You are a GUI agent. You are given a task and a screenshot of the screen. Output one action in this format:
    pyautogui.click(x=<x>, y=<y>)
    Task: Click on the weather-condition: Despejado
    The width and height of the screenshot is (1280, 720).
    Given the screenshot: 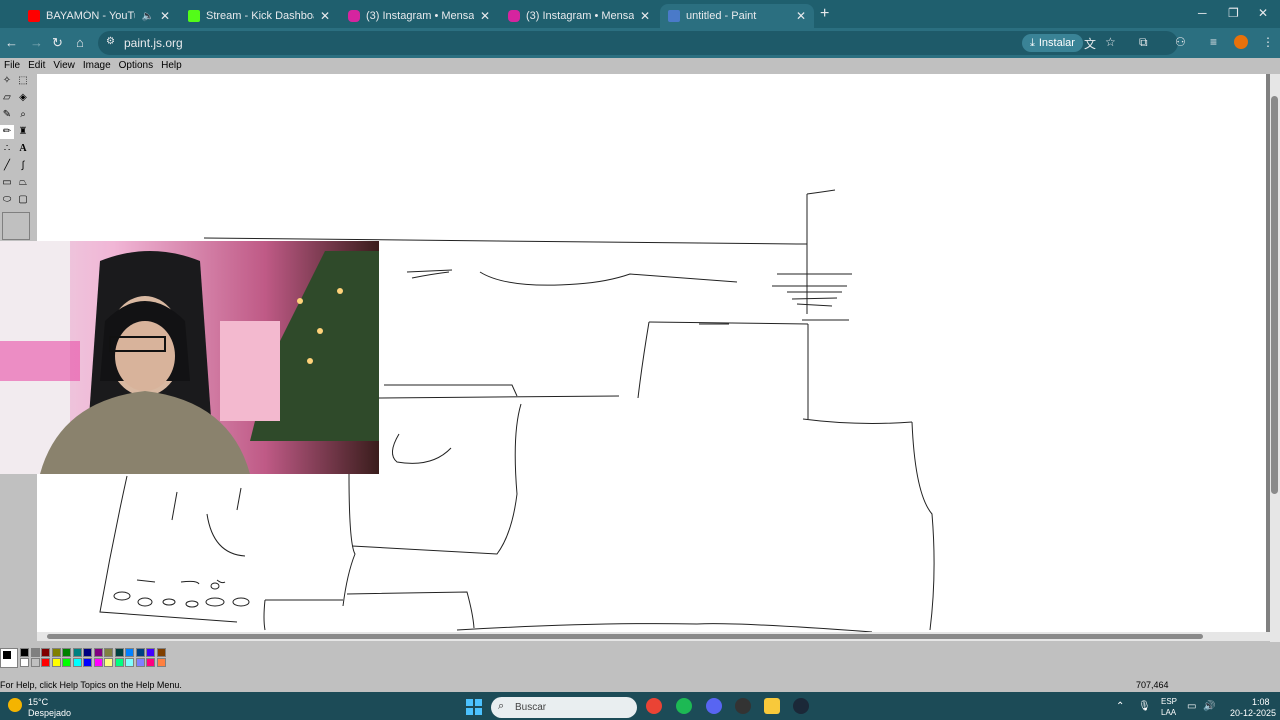 What is the action you would take?
    pyautogui.click(x=49, y=713)
    